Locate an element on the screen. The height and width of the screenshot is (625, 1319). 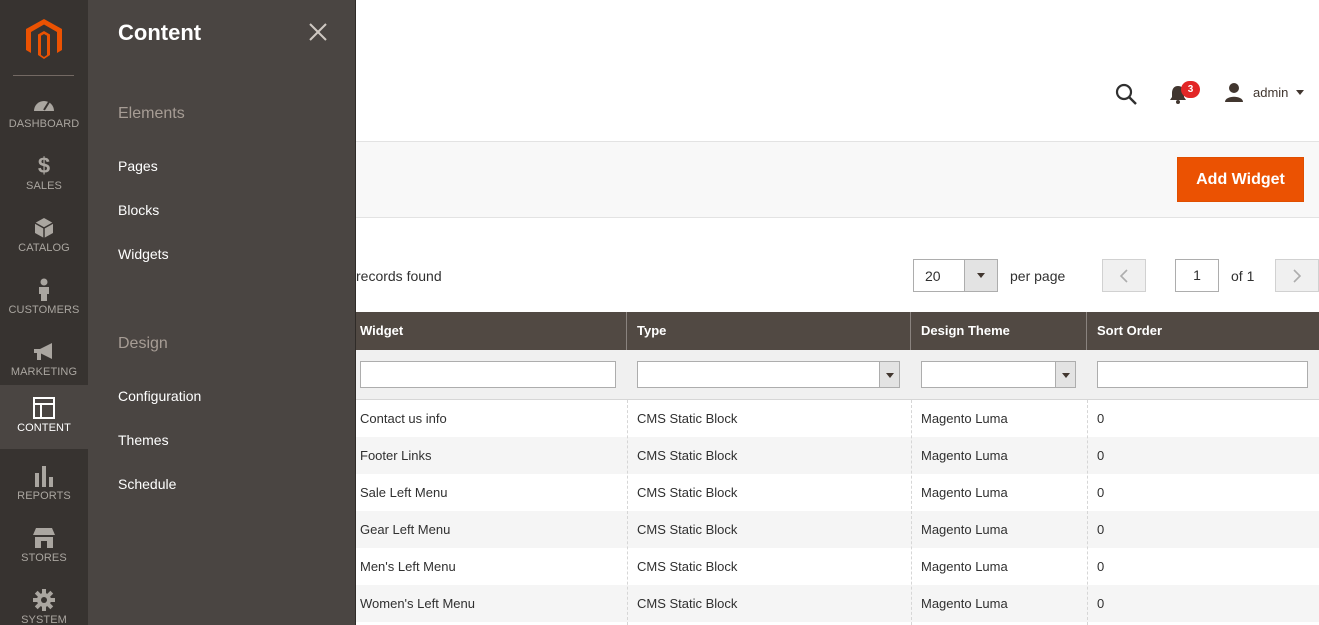
column-header-widget: Widget is located at coordinates (491, 331).